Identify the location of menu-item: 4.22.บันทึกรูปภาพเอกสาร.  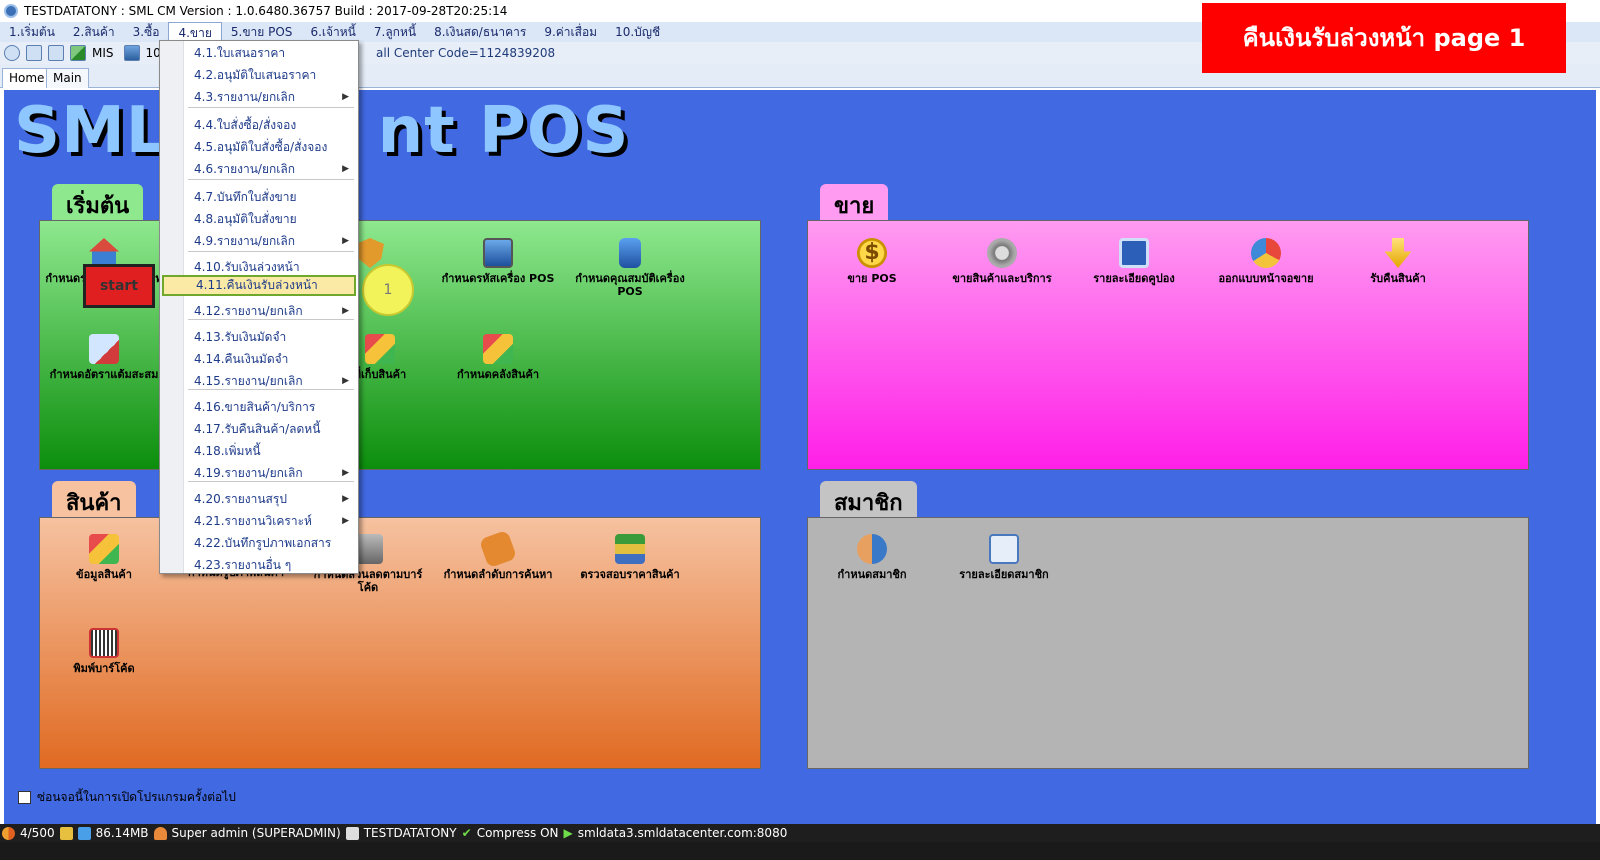
(270, 543).